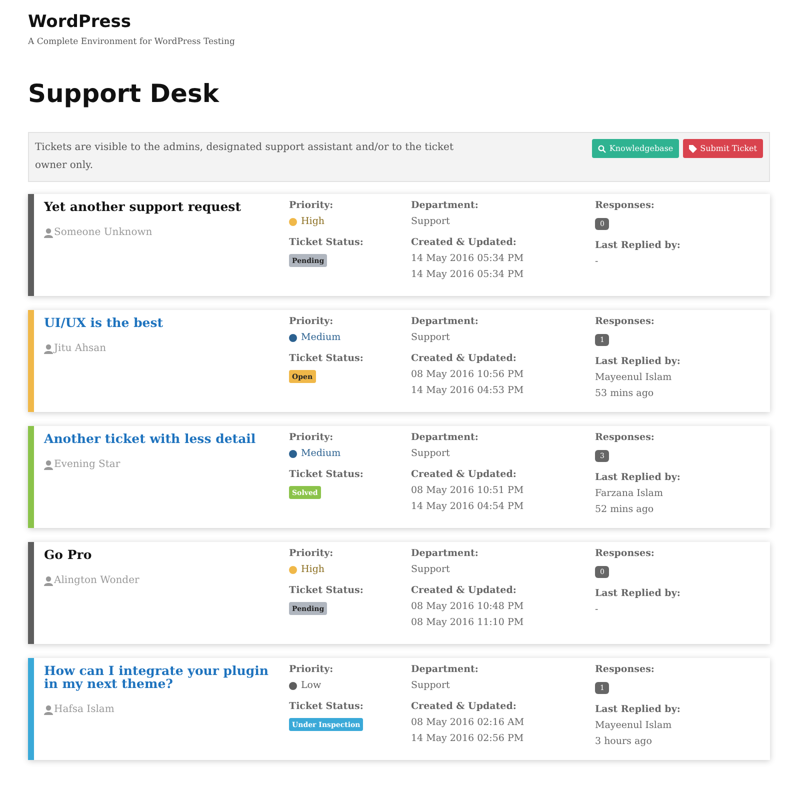  What do you see at coordinates (468, 506) in the screenshot?
I see `updated-date: 14 May 2016 04:54 PM` at bounding box center [468, 506].